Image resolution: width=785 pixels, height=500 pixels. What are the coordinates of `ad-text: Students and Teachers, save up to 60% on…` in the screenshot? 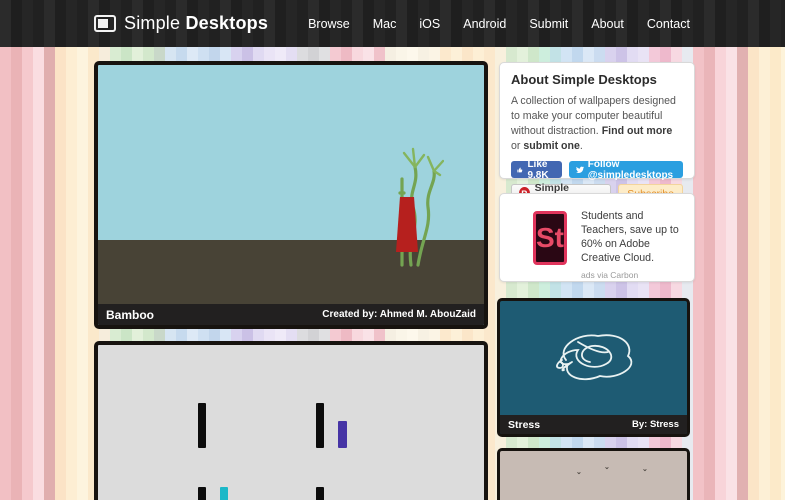 It's located at (633, 237).